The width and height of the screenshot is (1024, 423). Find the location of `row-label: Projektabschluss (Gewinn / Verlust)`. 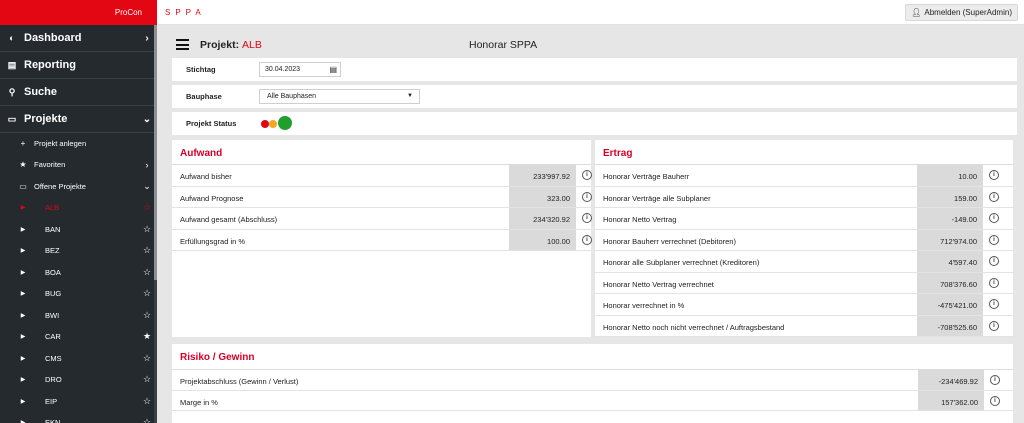

row-label: Projektabschluss (Gewinn / Verlust) is located at coordinates (239, 381).